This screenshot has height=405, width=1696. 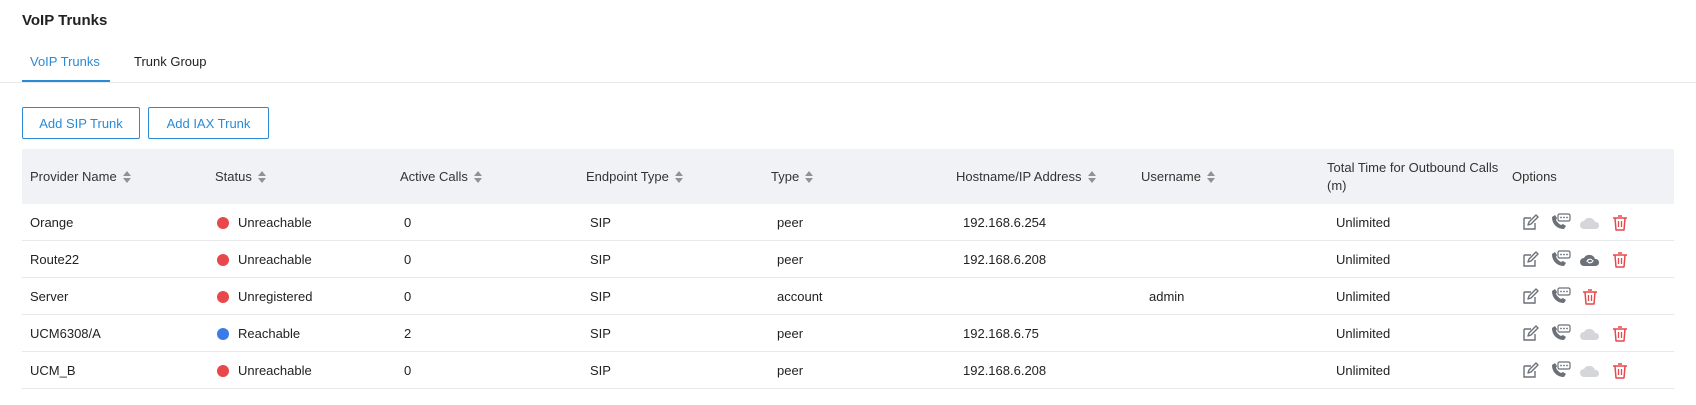 What do you see at coordinates (275, 296) in the screenshot?
I see `status-text: Unregistered` at bounding box center [275, 296].